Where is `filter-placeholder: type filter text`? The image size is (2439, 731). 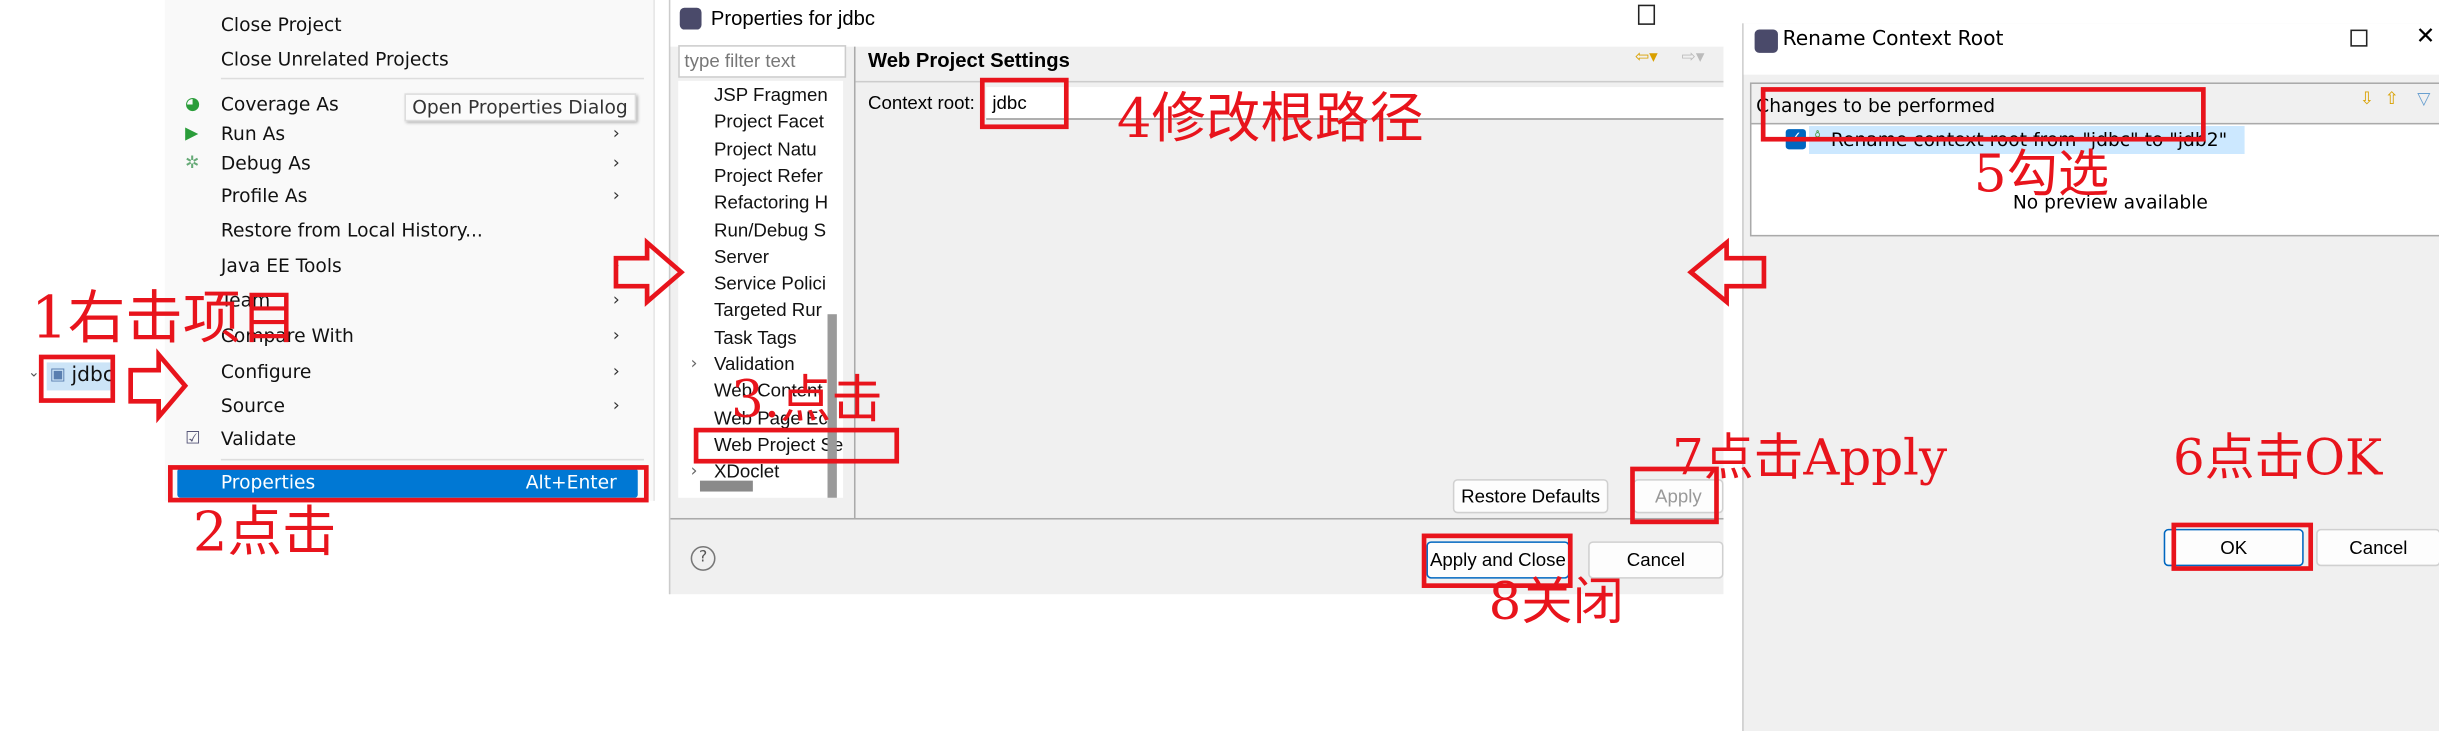 filter-placeholder: type filter text is located at coordinates (740, 60).